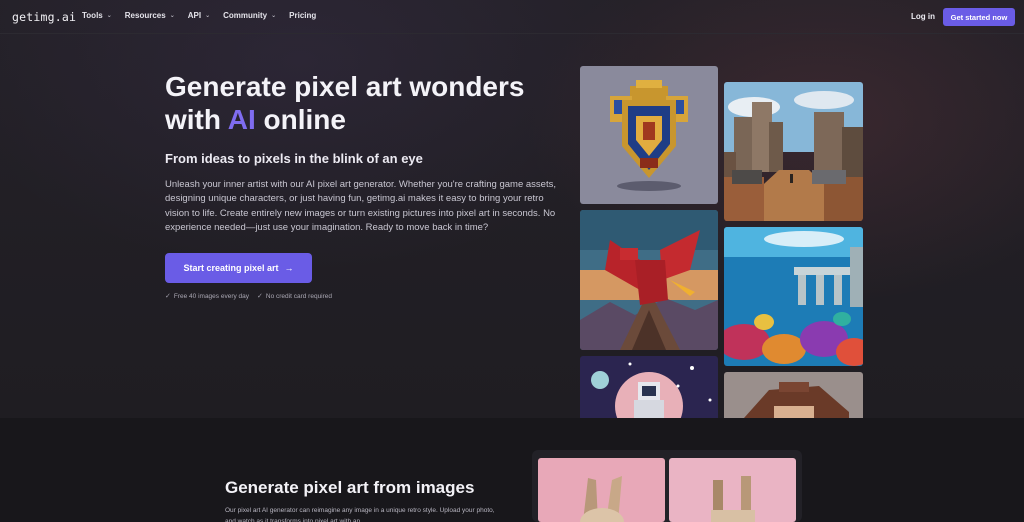 The image size is (1024, 522). I want to click on logo: getimg.ai, so click(44, 17).